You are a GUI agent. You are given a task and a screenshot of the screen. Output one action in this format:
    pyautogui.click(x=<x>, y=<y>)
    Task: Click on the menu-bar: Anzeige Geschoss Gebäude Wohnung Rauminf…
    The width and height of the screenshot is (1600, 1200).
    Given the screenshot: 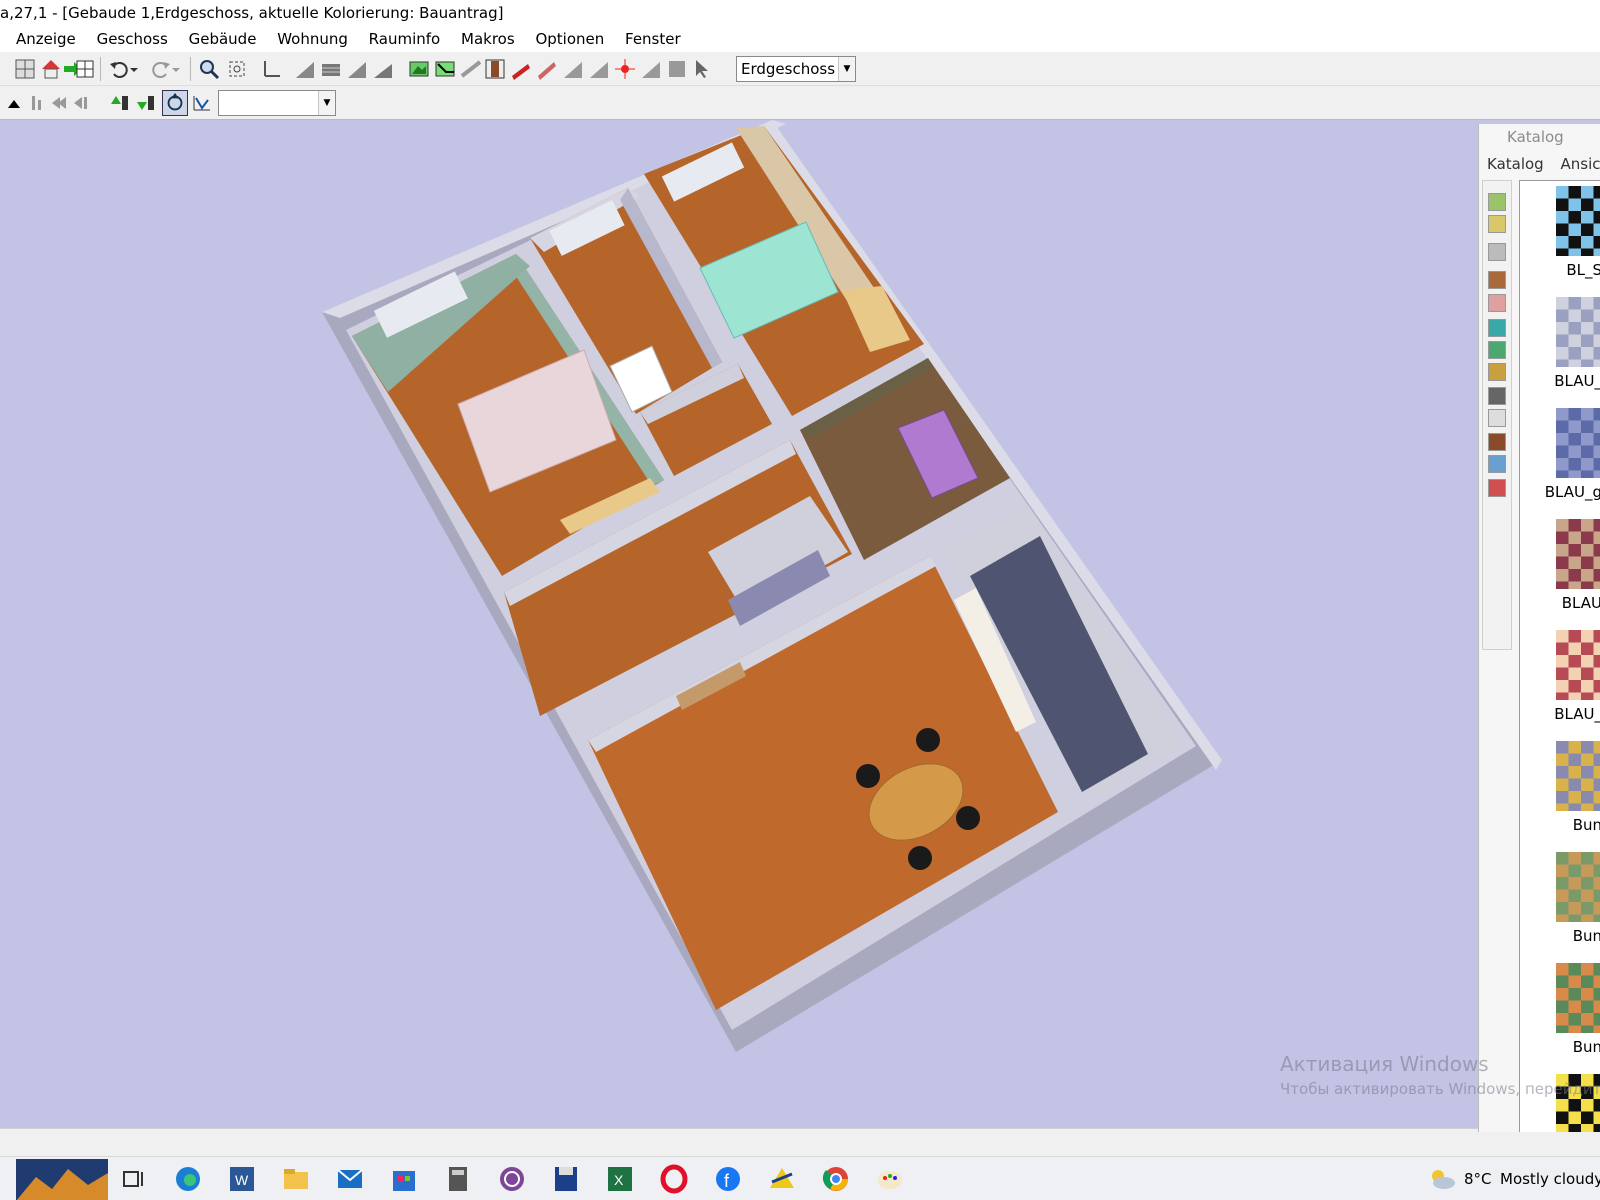 What is the action you would take?
    pyautogui.click(x=800, y=39)
    